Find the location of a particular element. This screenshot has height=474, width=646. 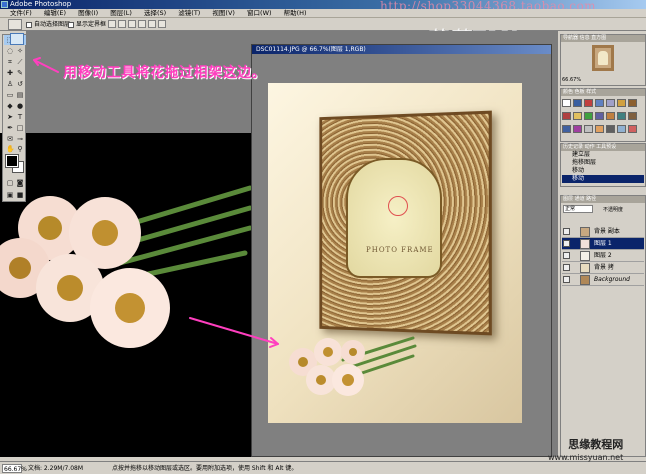

layer-name: Background is located at coordinates (612, 279).